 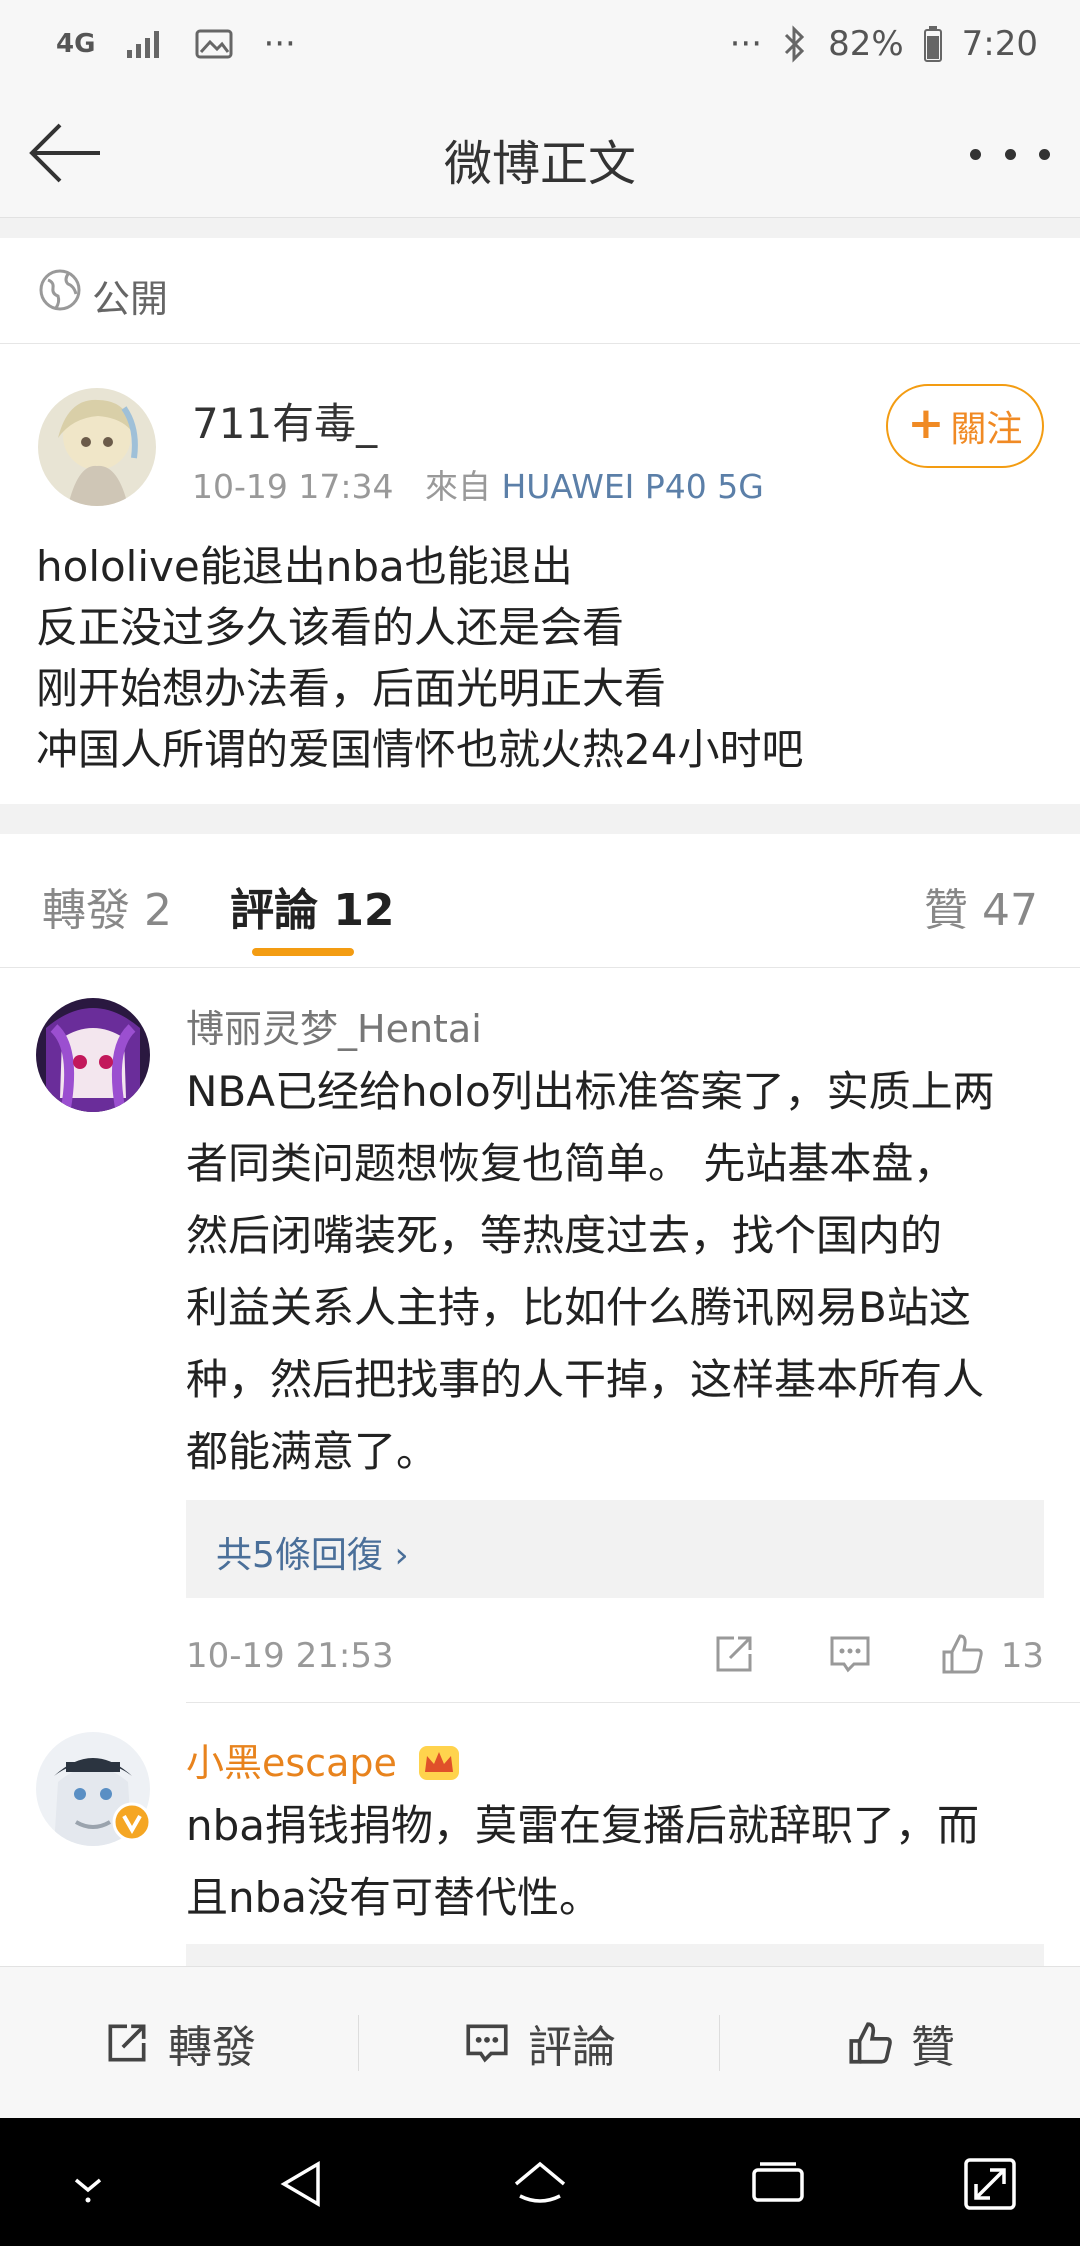 I want to click on share-icon, so click(x=734, y=1654).